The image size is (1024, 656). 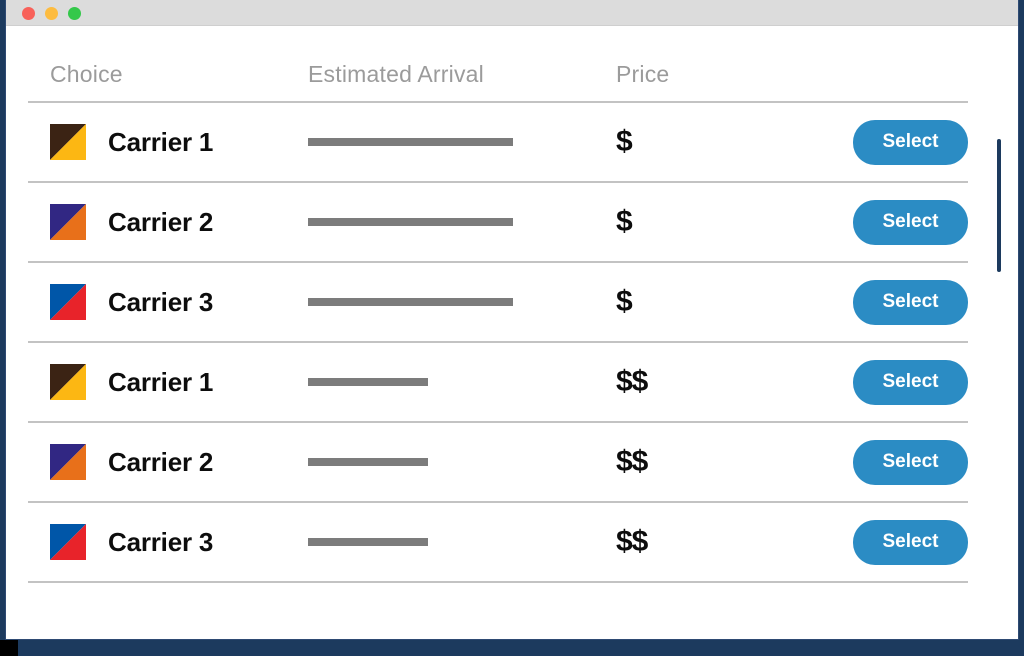 I want to click on table-row: Carrier 3 $ Select, so click(x=498, y=303).